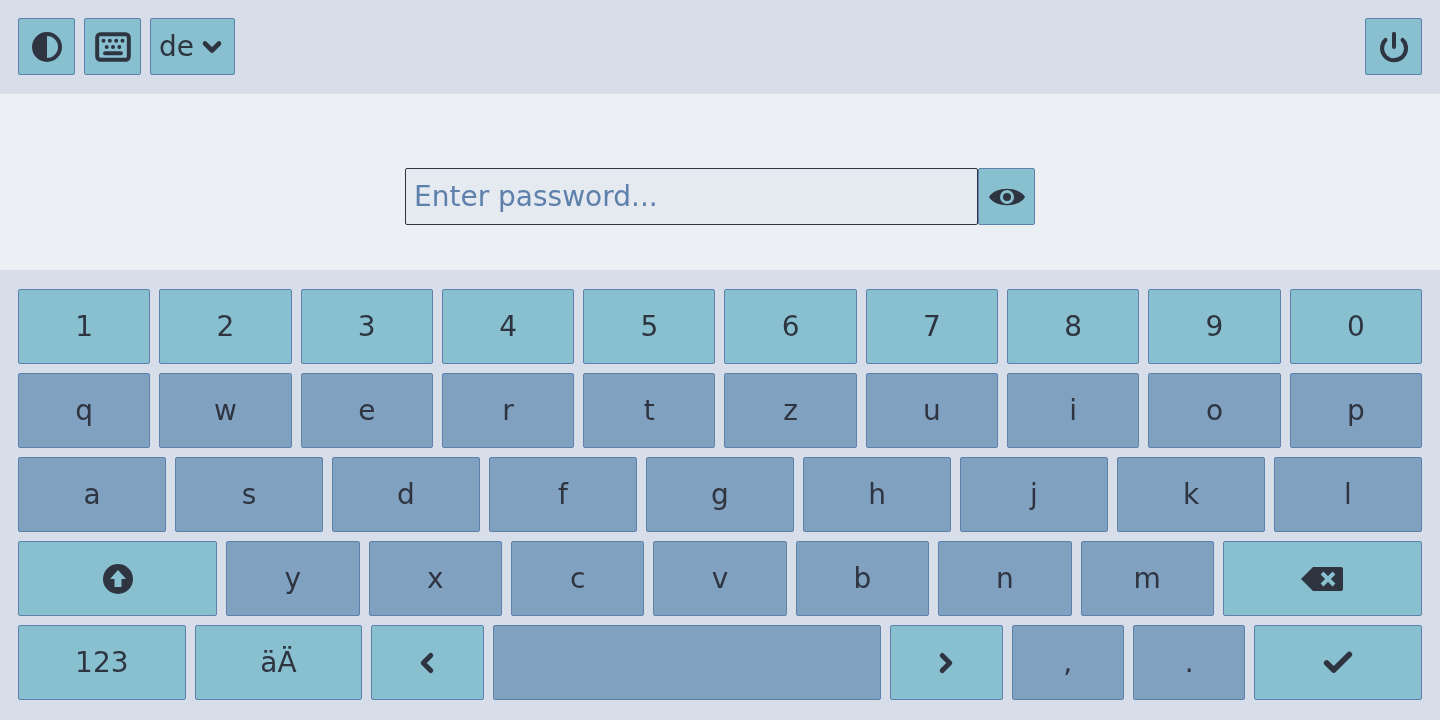  I want to click on keyboard-key: 0, so click(1355, 326).